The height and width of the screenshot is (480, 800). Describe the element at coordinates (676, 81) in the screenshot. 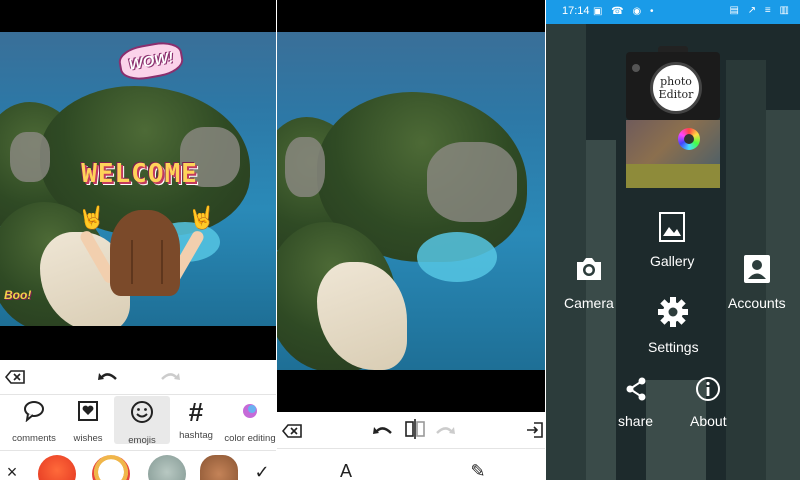

I see `logo-text-photo: photo` at that location.